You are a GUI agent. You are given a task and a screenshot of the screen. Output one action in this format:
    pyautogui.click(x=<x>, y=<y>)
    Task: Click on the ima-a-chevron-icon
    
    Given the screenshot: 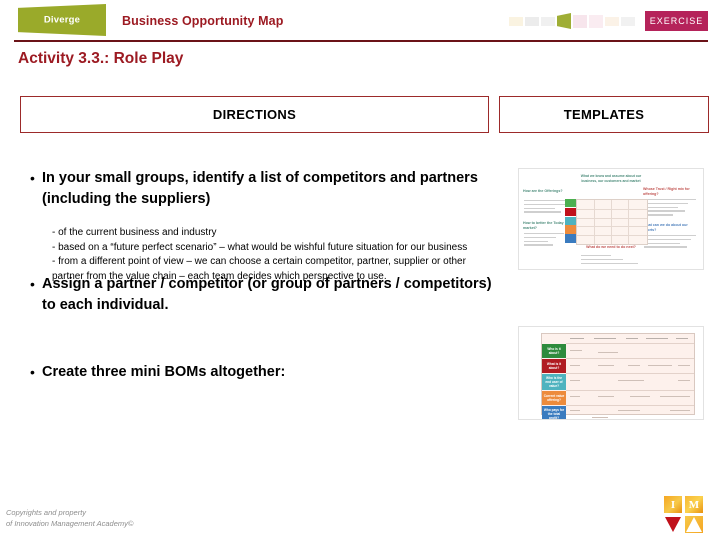 What is the action you would take?
    pyautogui.click(x=694, y=524)
    